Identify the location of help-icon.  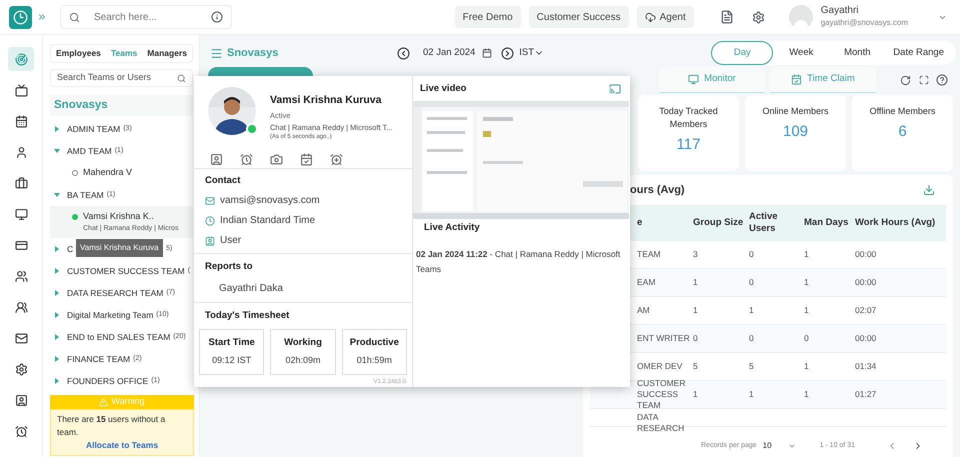
(942, 80).